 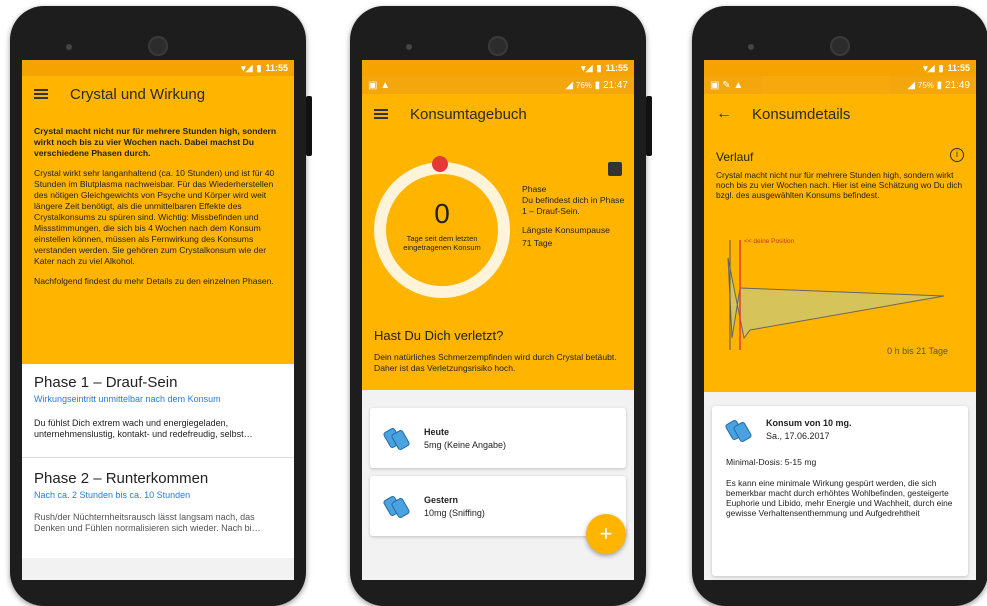 I want to click on page-title: Konsumdetails, so click(x=801, y=114).